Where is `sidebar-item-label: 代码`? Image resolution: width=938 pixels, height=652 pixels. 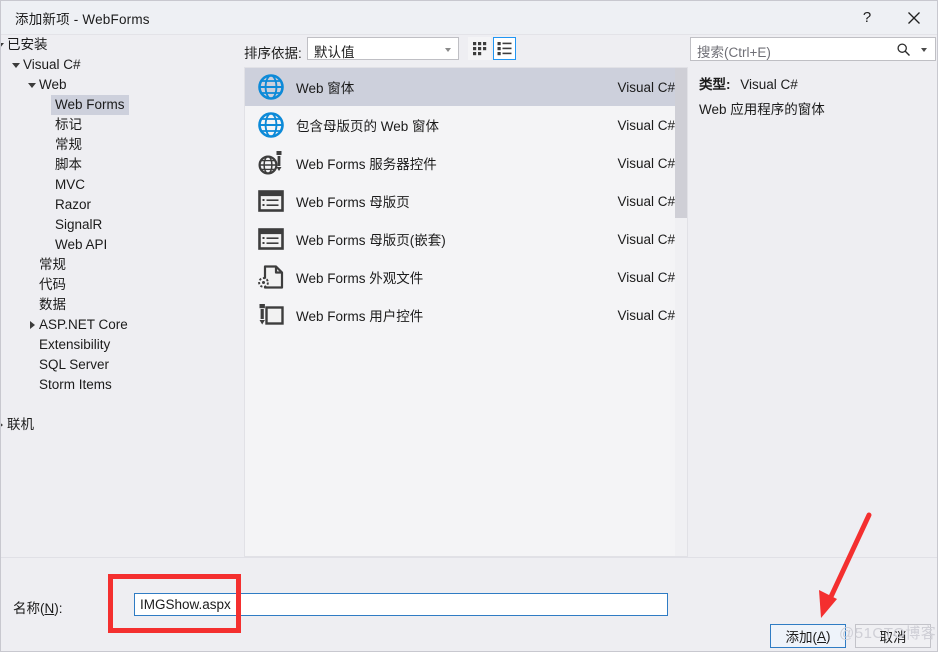 sidebar-item-label: 代码 is located at coordinates (52, 284).